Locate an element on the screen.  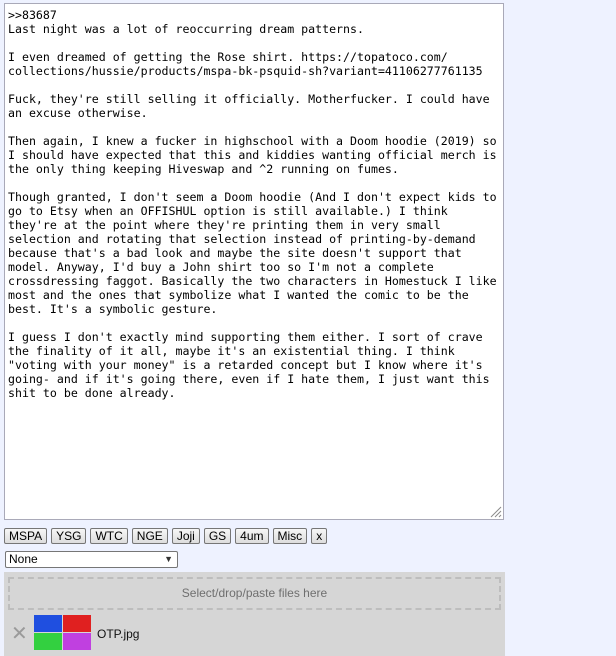
thumb-quadrant-green is located at coordinates (48, 641).